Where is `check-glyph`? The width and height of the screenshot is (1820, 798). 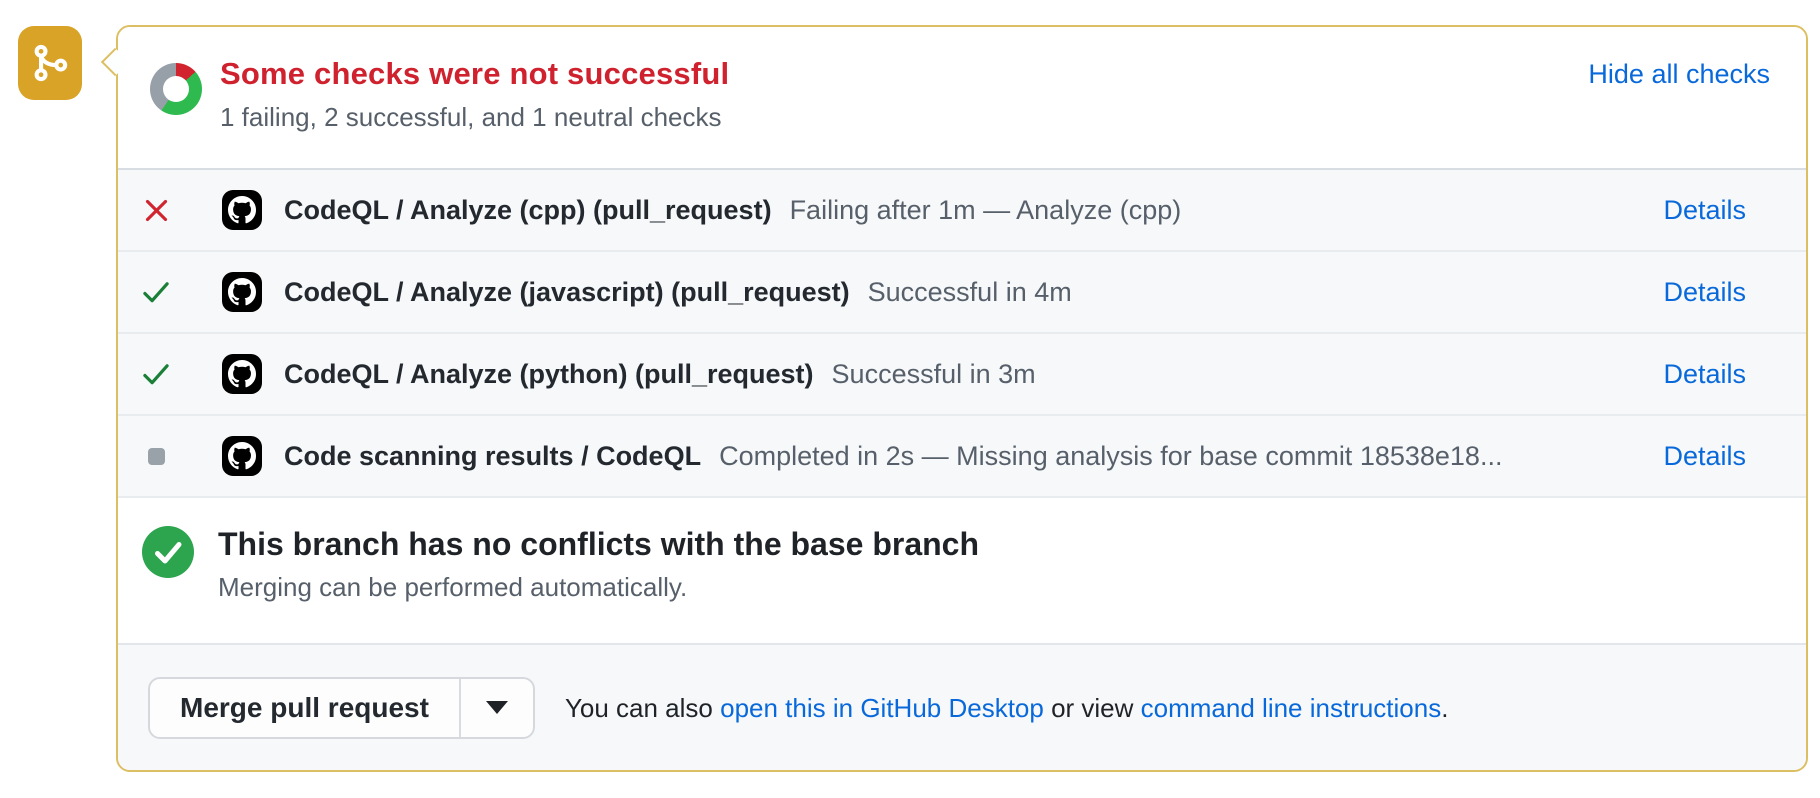
check-glyph is located at coordinates (168, 553).